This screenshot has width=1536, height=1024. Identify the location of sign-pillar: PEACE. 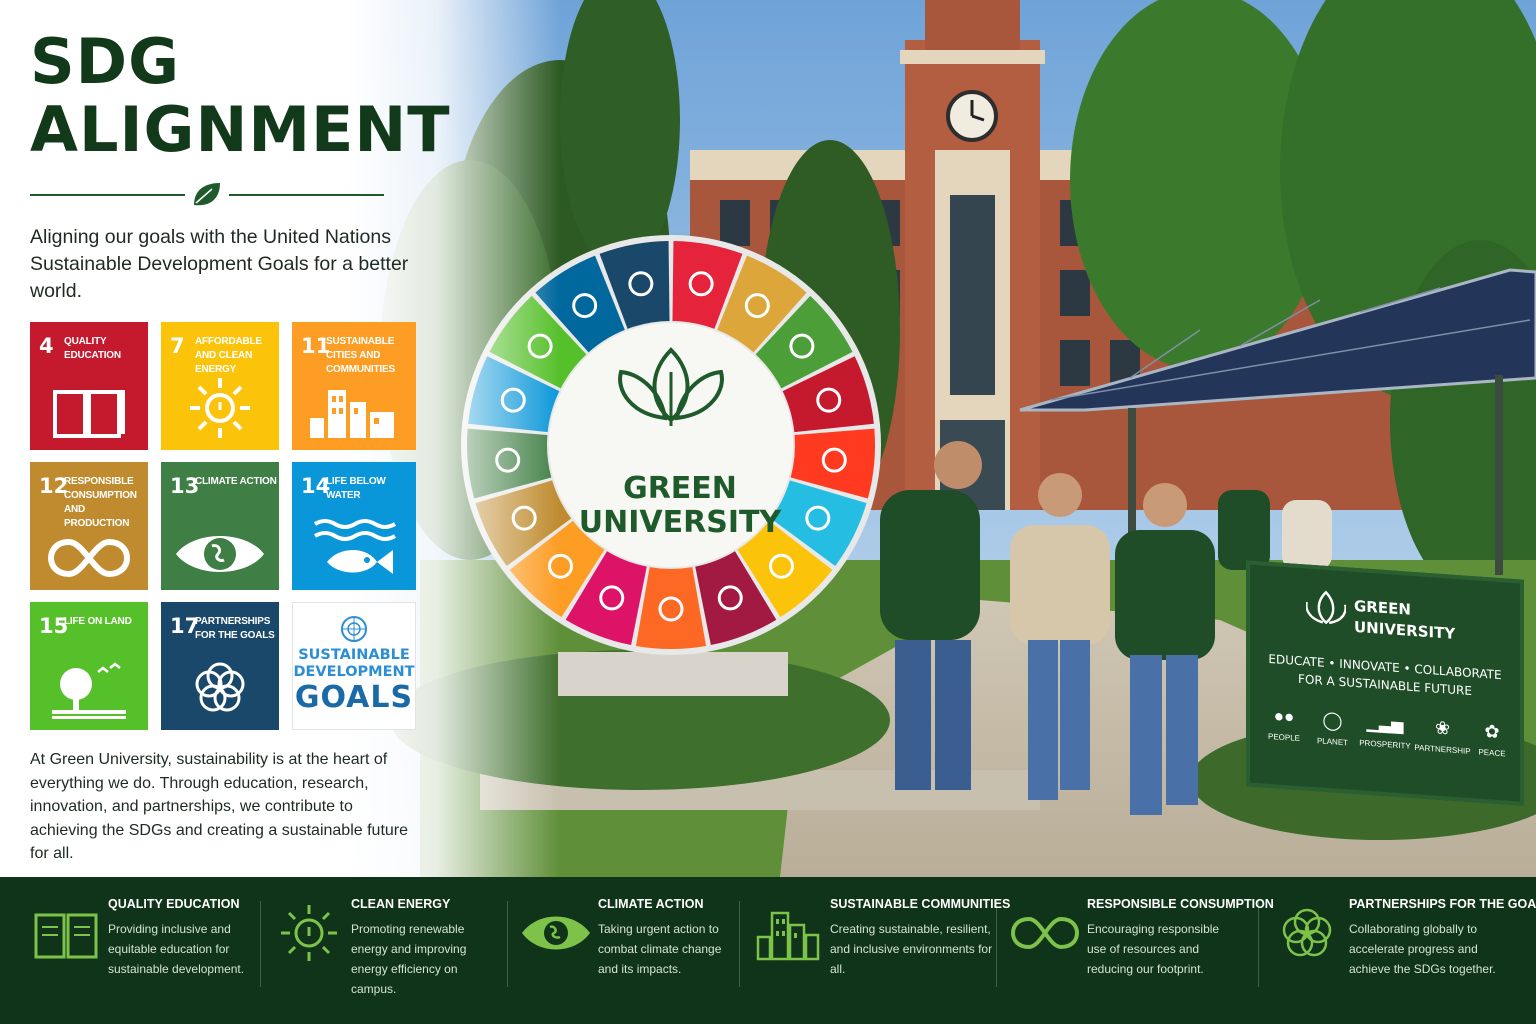
(1492, 753).